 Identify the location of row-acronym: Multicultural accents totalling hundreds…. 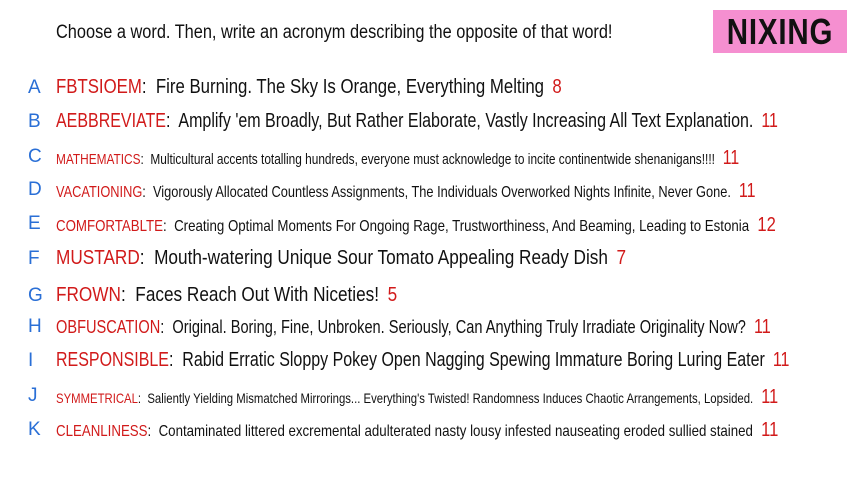
(432, 159).